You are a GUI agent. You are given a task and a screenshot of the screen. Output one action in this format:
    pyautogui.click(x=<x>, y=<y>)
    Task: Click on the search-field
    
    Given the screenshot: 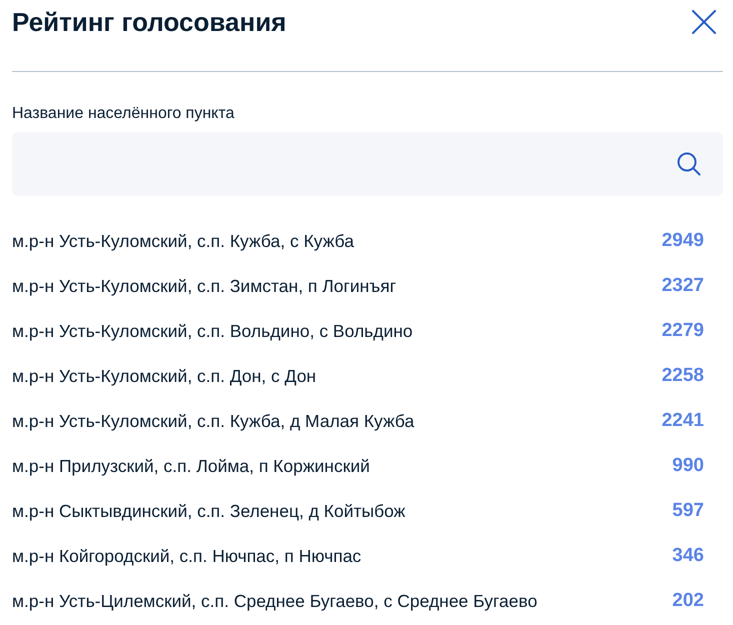 What is the action you would take?
    pyautogui.click(x=367, y=164)
    